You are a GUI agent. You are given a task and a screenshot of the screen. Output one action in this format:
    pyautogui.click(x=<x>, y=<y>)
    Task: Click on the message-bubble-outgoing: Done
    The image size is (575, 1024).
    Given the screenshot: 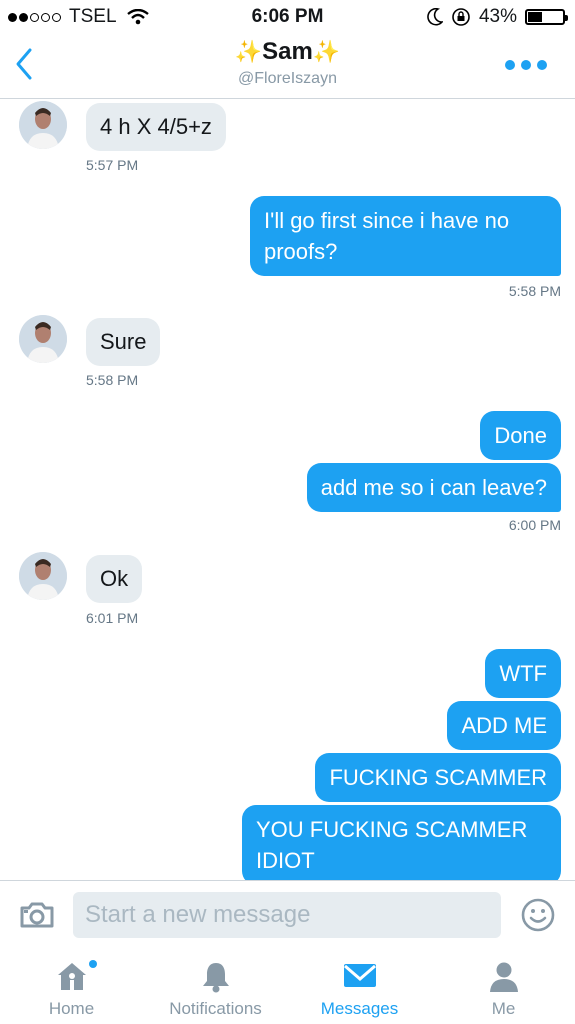 What is the action you would take?
    pyautogui.click(x=520, y=435)
    